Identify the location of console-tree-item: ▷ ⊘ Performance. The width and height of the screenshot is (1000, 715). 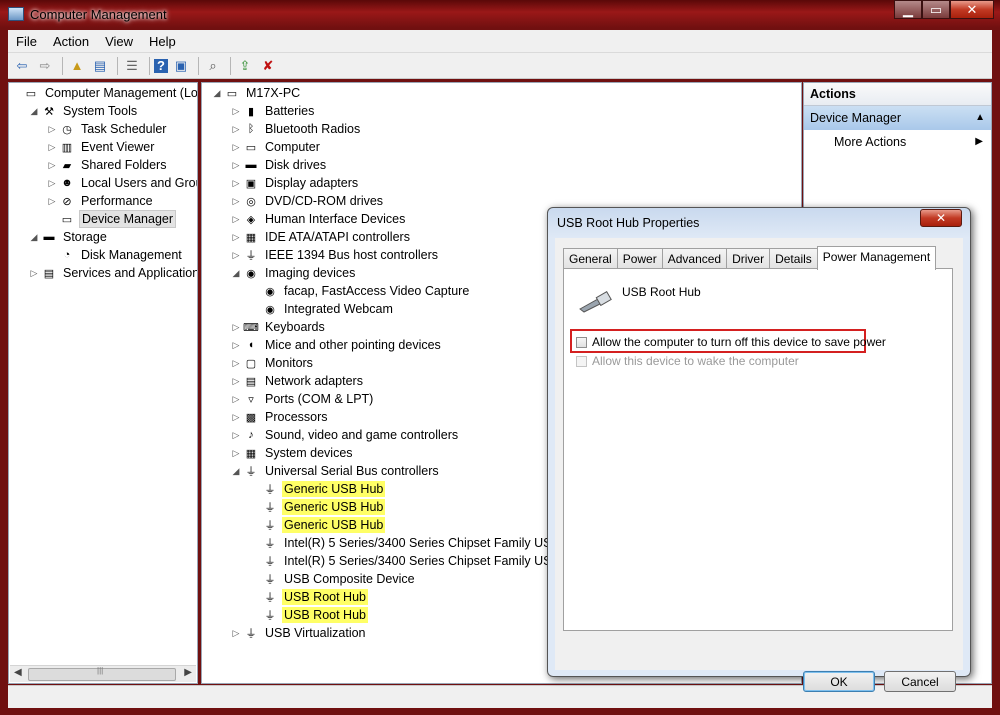
(101, 201).